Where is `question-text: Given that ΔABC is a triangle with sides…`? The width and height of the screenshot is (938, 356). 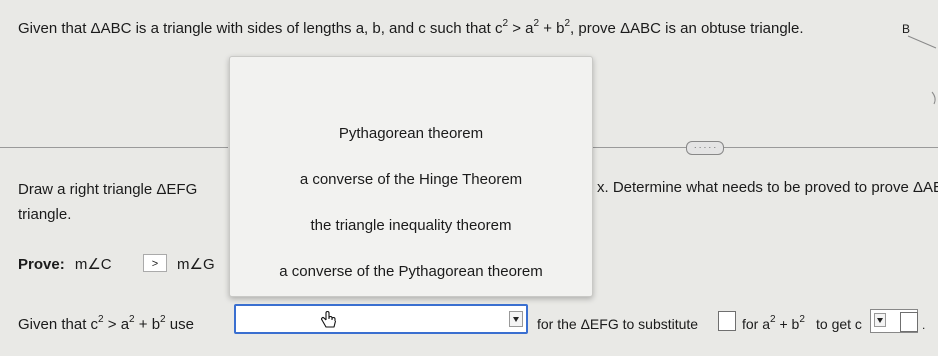
question-text: Given that ΔABC is a triangle with sides… is located at coordinates (411, 28).